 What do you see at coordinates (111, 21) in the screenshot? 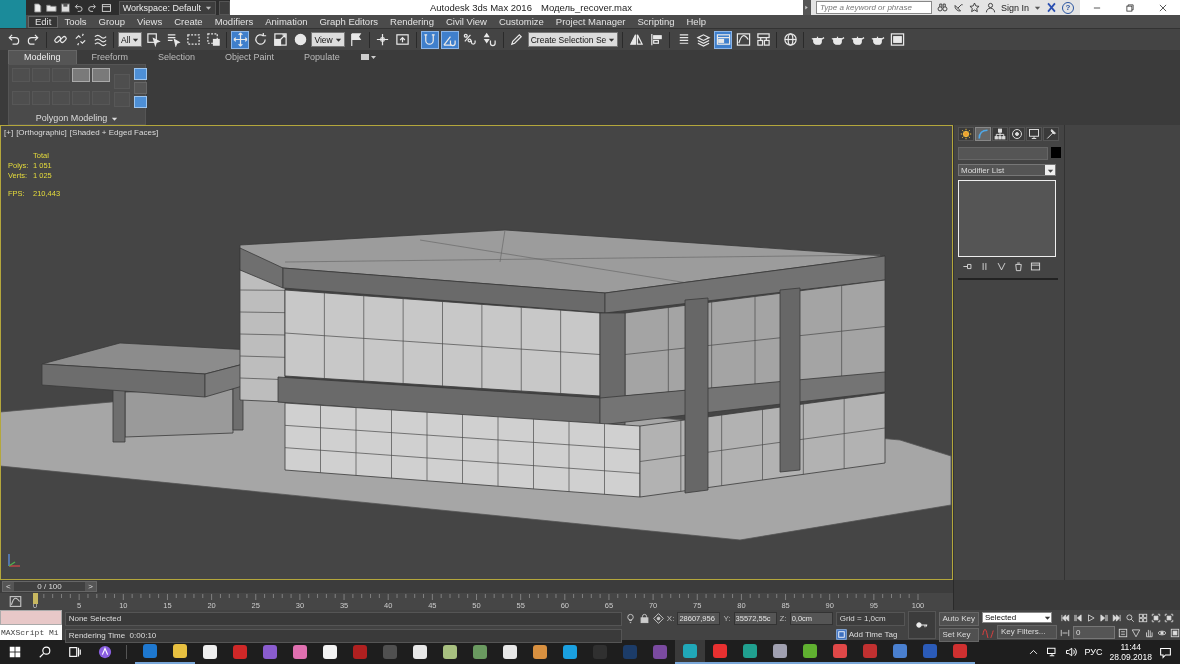
I see `menu-item: Group` at bounding box center [111, 21].